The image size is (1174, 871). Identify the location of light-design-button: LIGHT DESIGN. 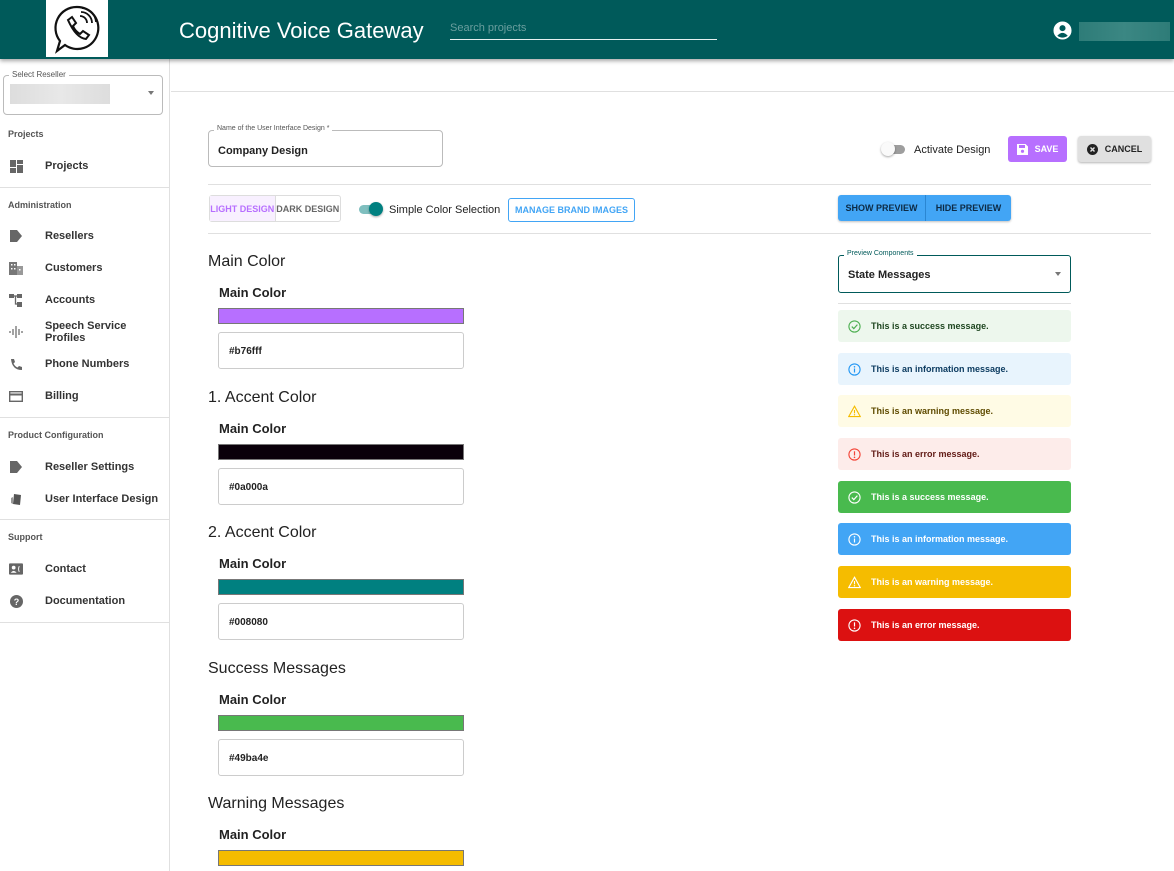
(243, 208).